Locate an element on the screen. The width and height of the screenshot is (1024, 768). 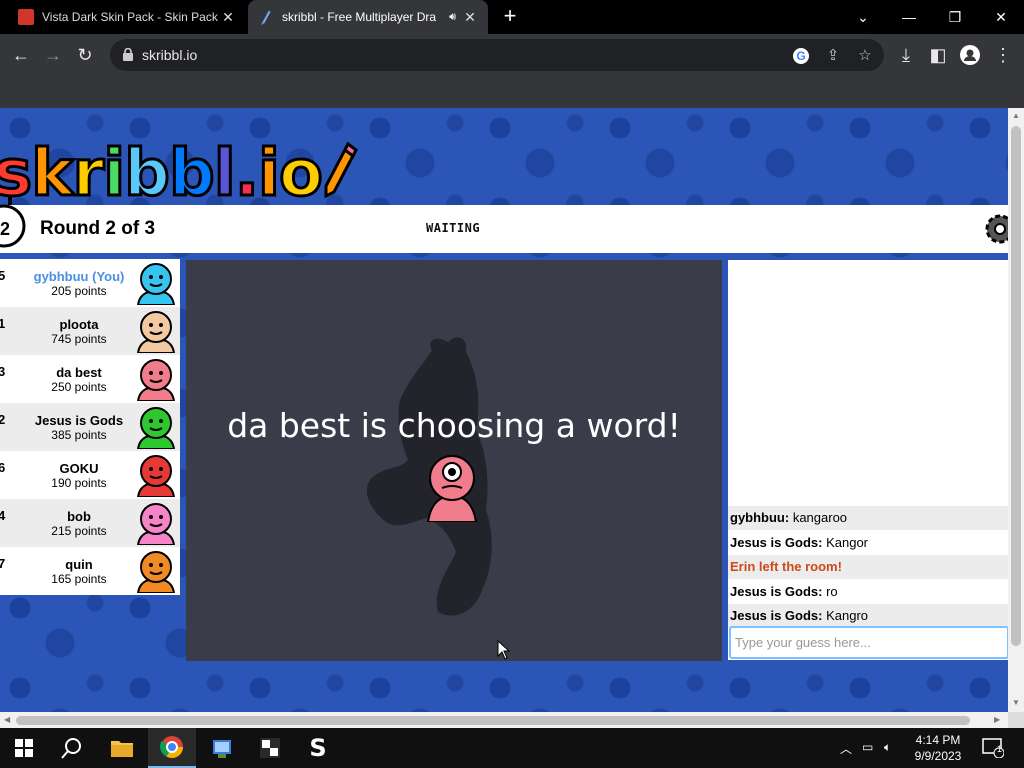
player-row: 3 da best 250 points is located at coordinates (90, 379).